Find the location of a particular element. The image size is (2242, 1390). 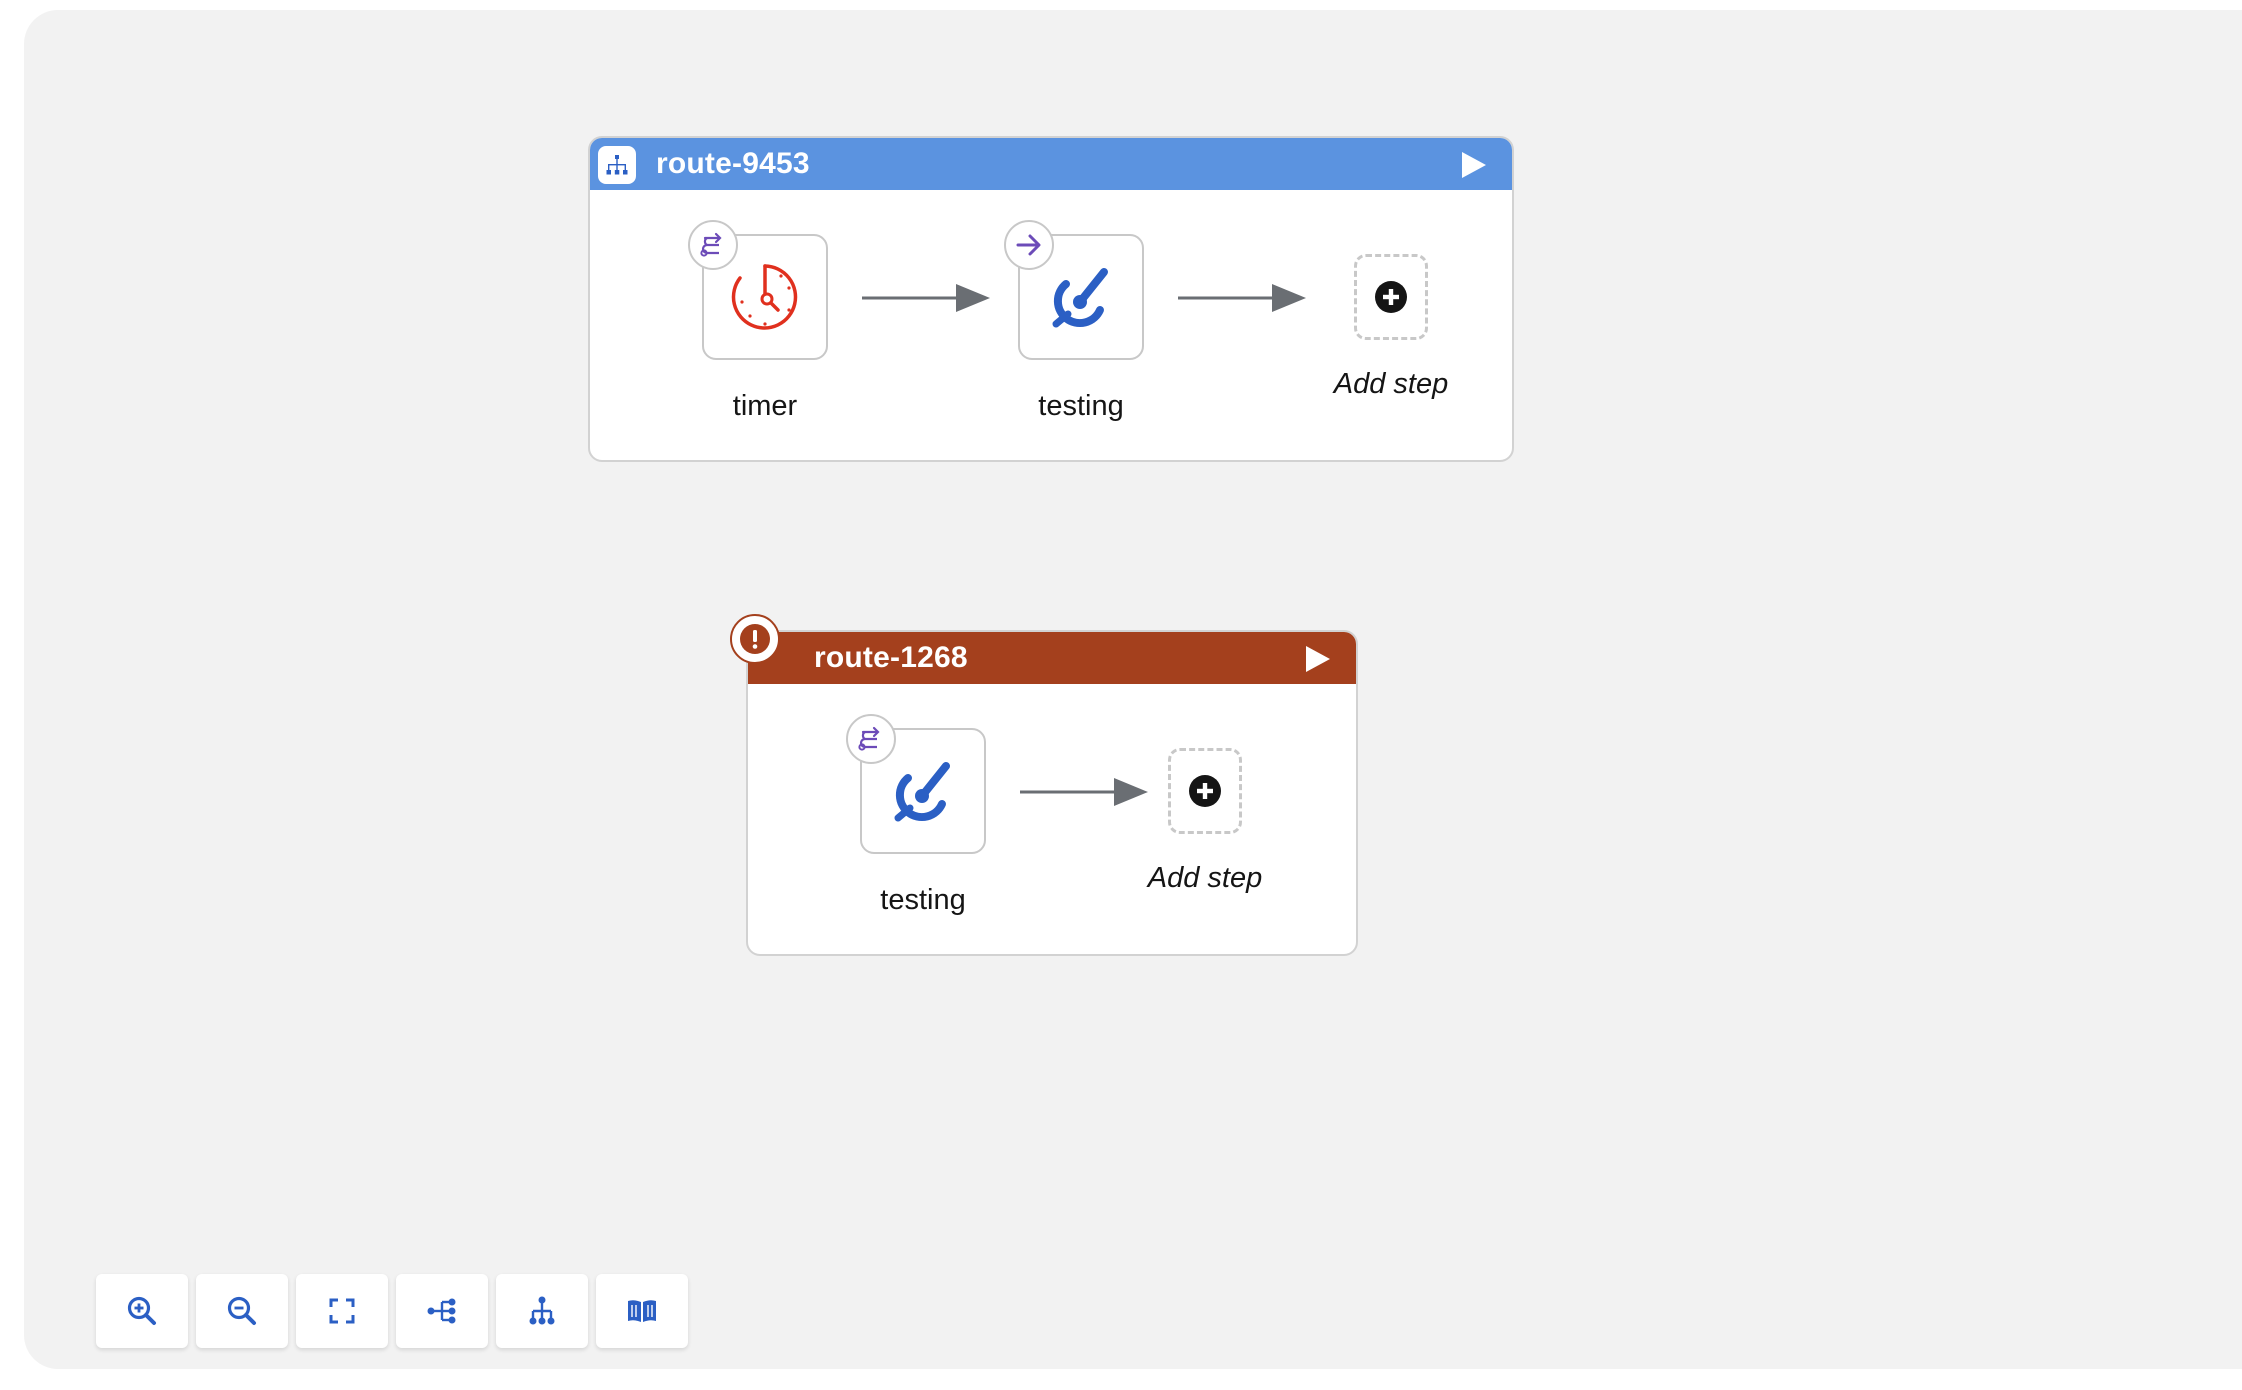

route-title: route-9453 is located at coordinates (733, 163).